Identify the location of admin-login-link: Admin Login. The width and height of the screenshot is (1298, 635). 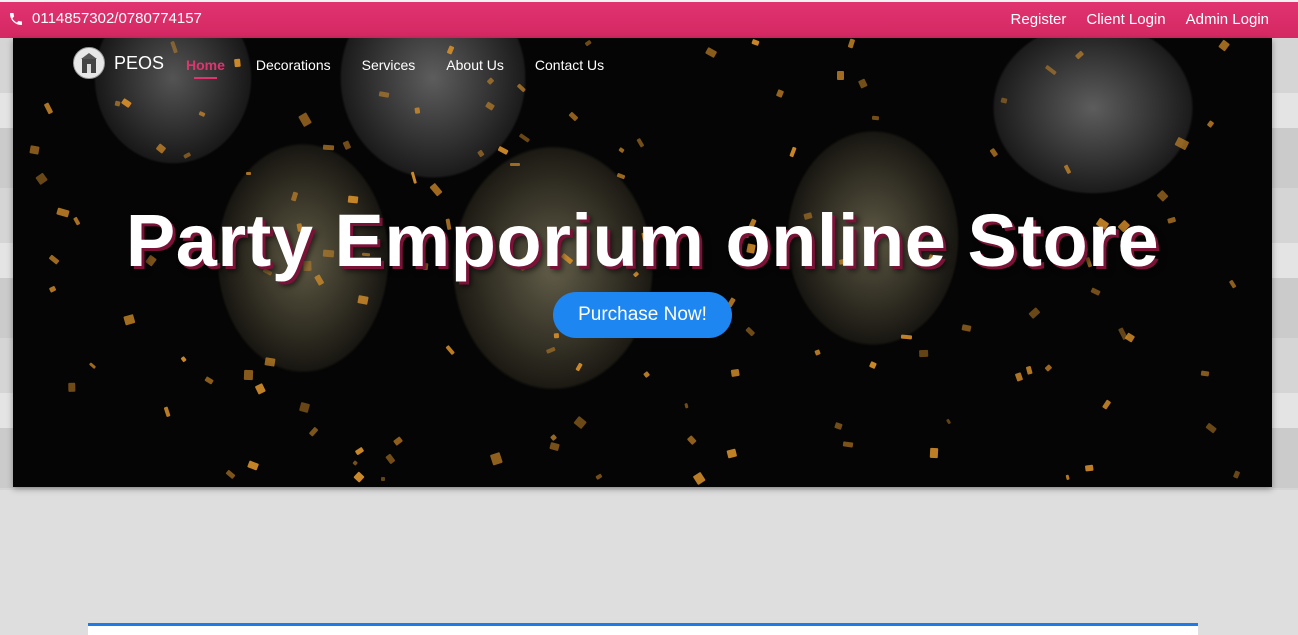
(1227, 19).